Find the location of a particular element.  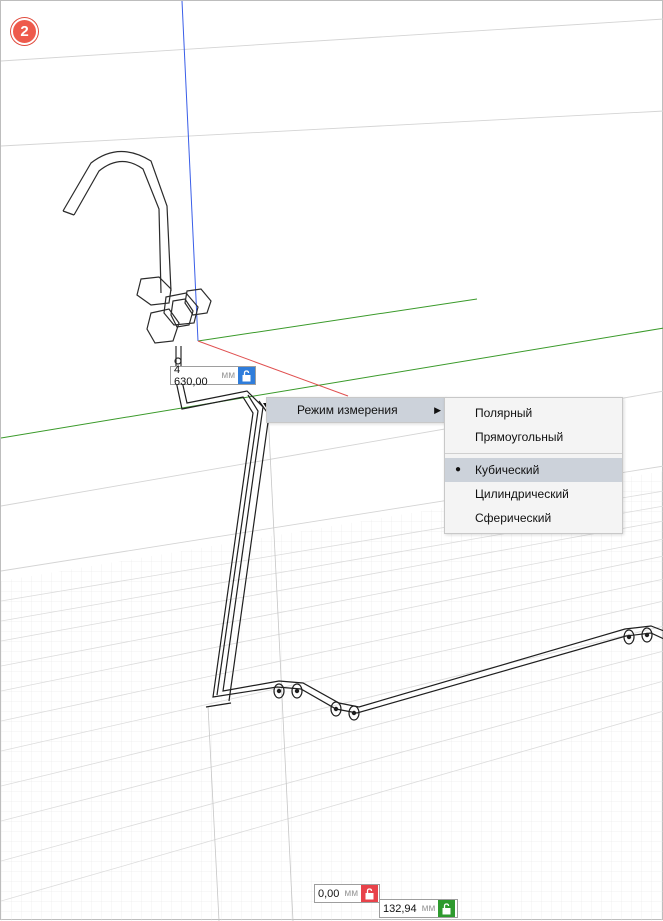

lock-icon-red is located at coordinates (370, 893).